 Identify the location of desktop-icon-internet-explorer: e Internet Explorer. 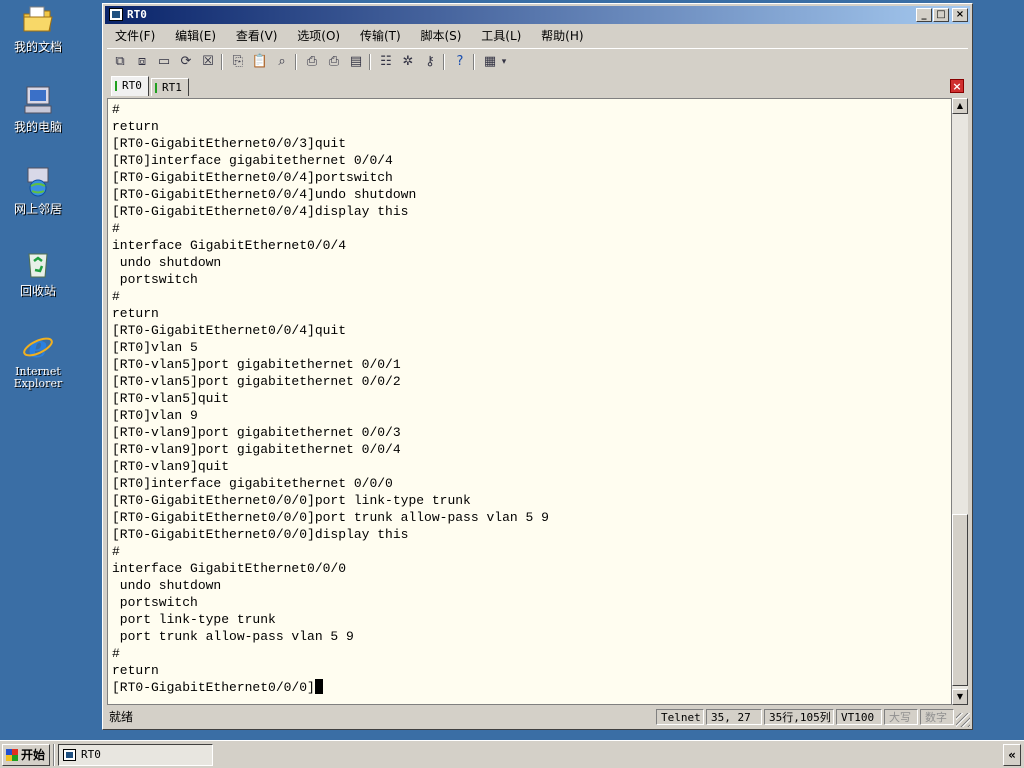
(38, 360).